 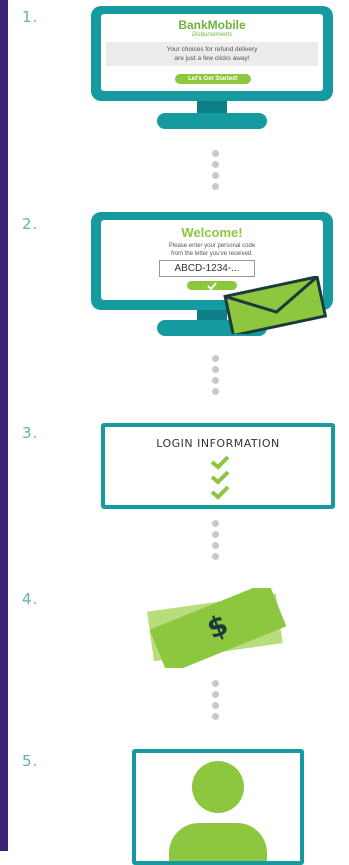 What do you see at coordinates (212, 232) in the screenshot?
I see `welcome-title: Welcome!` at bounding box center [212, 232].